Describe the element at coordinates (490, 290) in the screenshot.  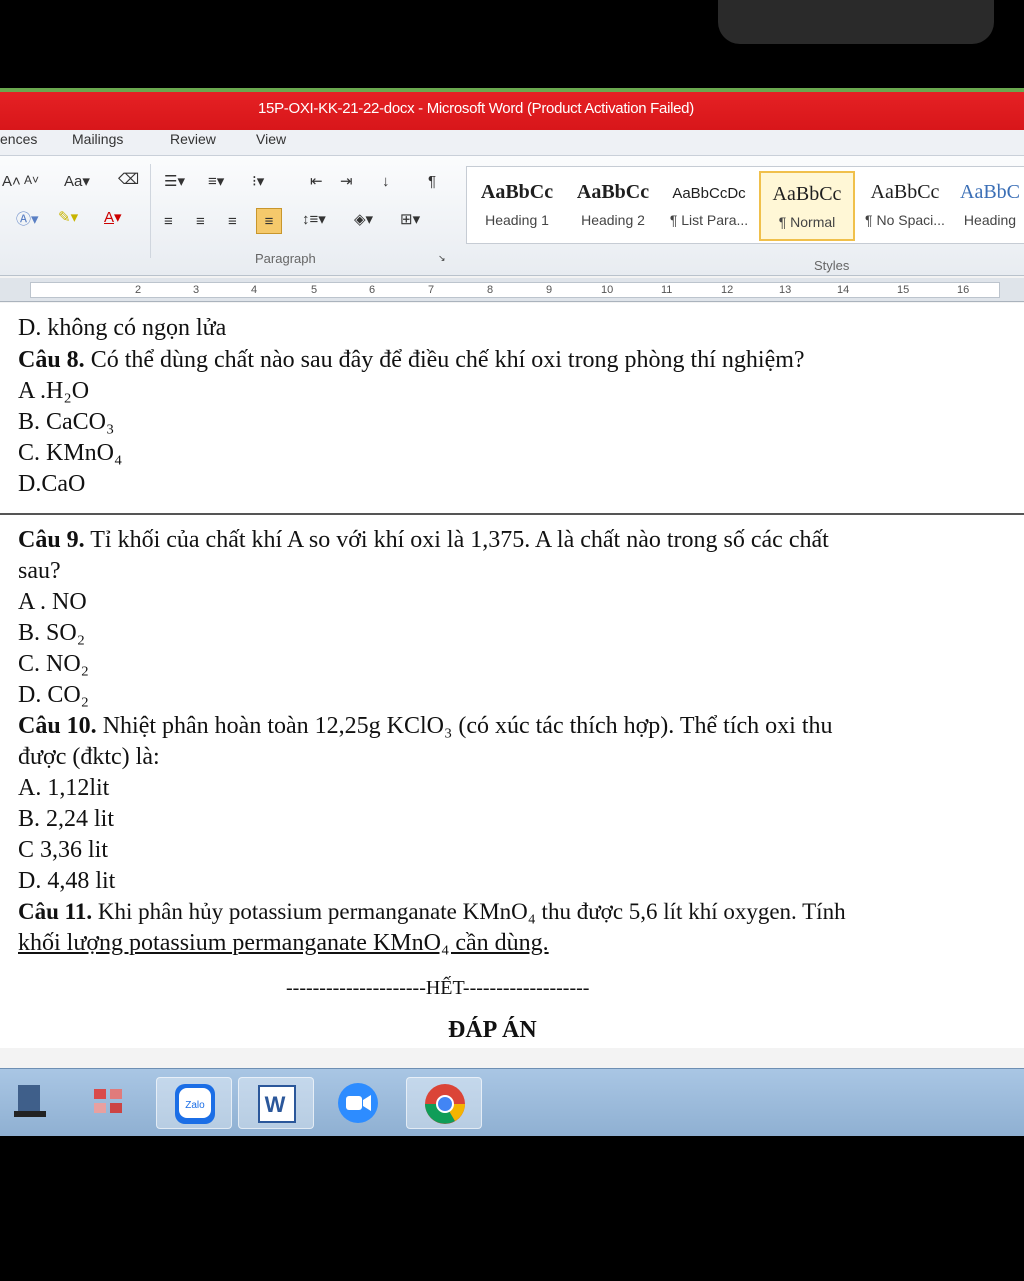
I see `ruler-number: 8` at that location.